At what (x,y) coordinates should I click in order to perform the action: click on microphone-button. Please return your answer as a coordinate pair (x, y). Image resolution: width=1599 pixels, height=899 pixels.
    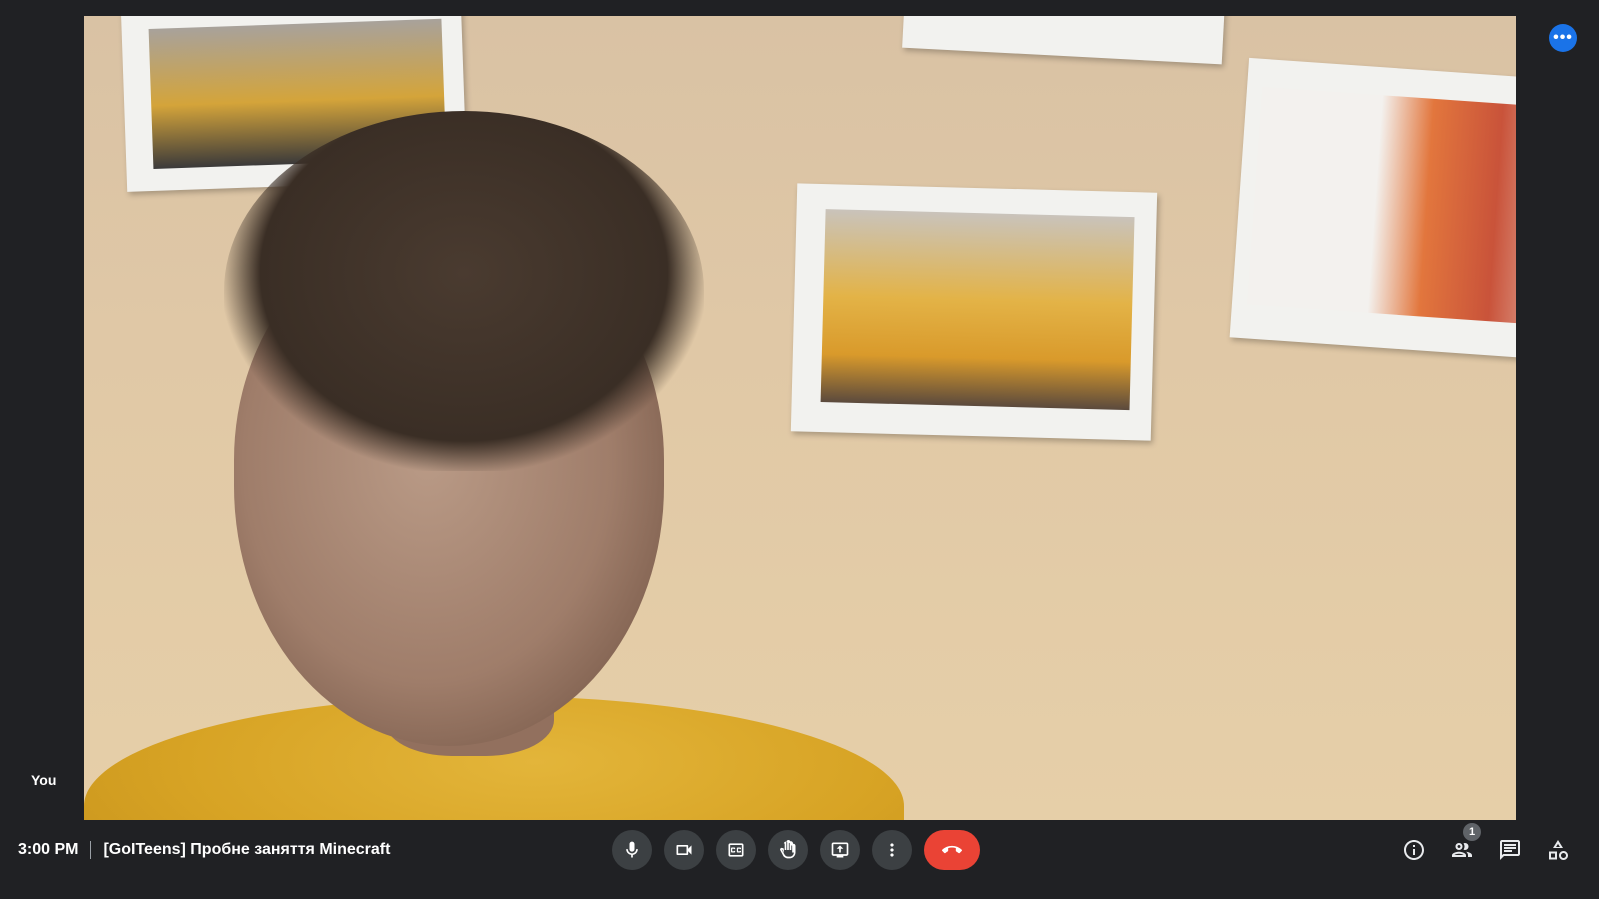
    Looking at the image, I should click on (632, 850).